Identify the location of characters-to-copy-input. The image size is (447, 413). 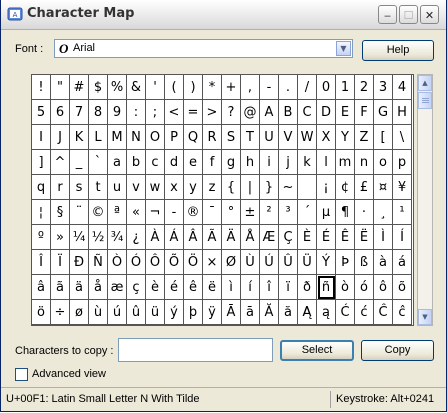
(195, 350).